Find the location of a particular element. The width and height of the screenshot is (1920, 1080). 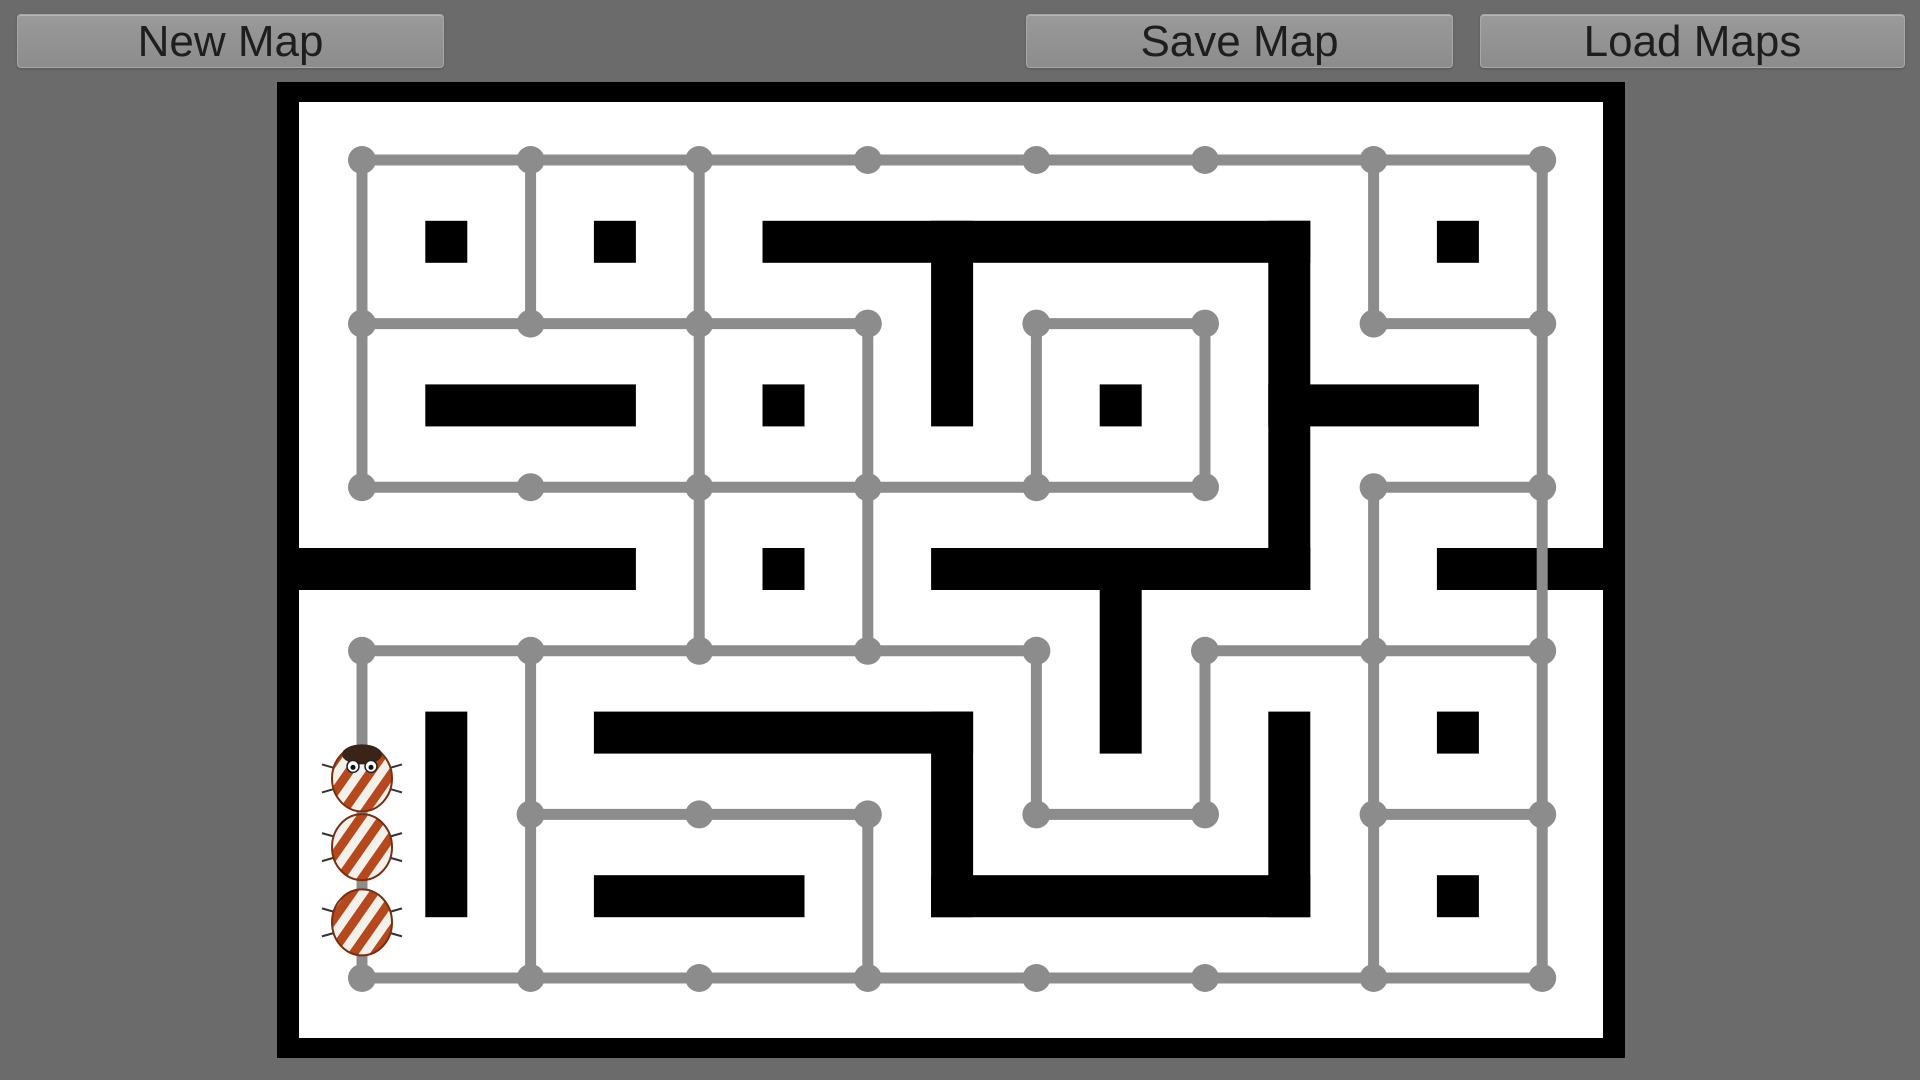

snake-head-cap is located at coordinates (362, 754).